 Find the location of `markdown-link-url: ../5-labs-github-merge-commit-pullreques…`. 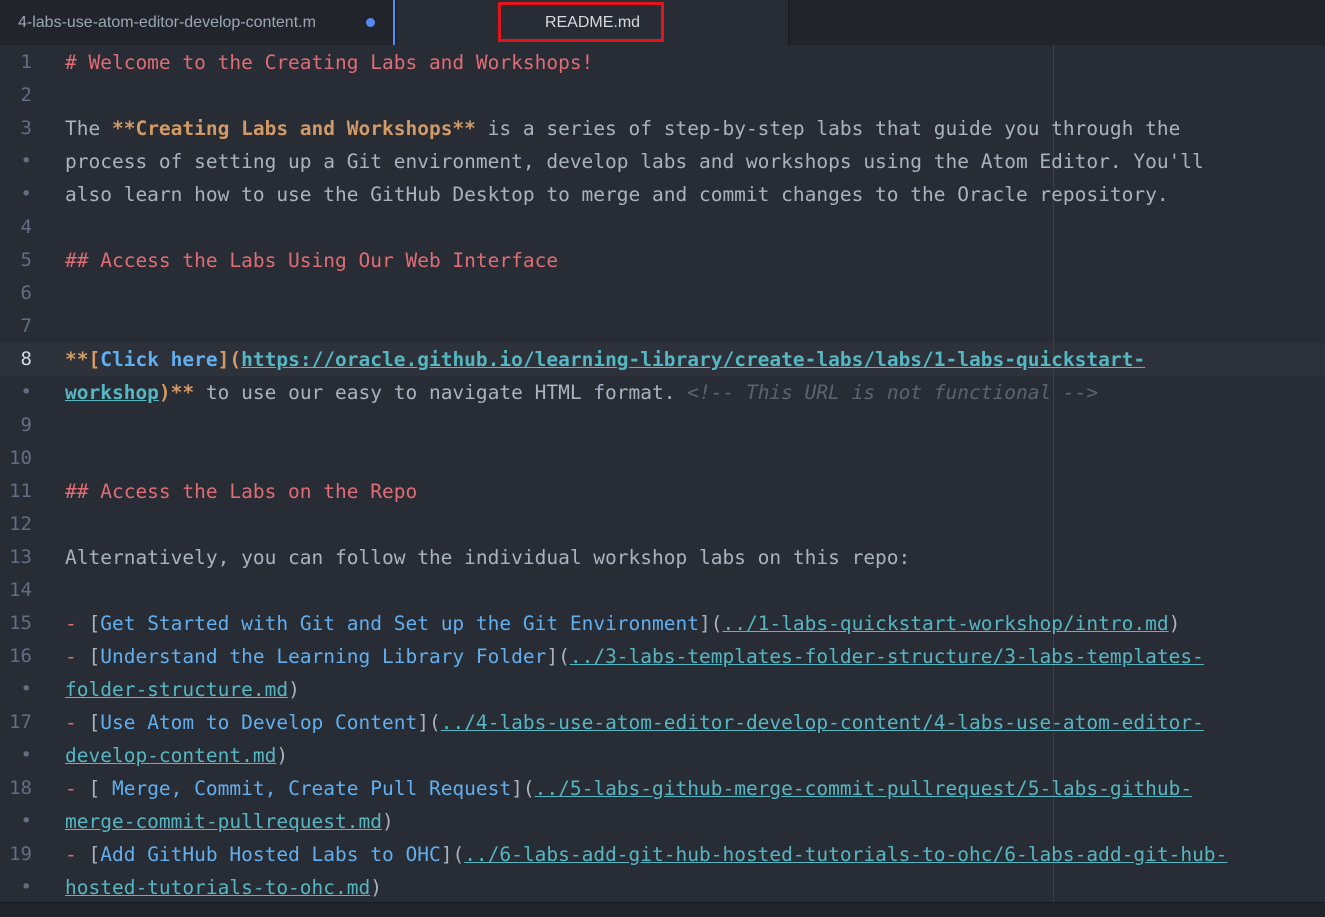

markdown-link-url: ../5-labs-github-merge-commit-pullreques… is located at coordinates (863, 788).